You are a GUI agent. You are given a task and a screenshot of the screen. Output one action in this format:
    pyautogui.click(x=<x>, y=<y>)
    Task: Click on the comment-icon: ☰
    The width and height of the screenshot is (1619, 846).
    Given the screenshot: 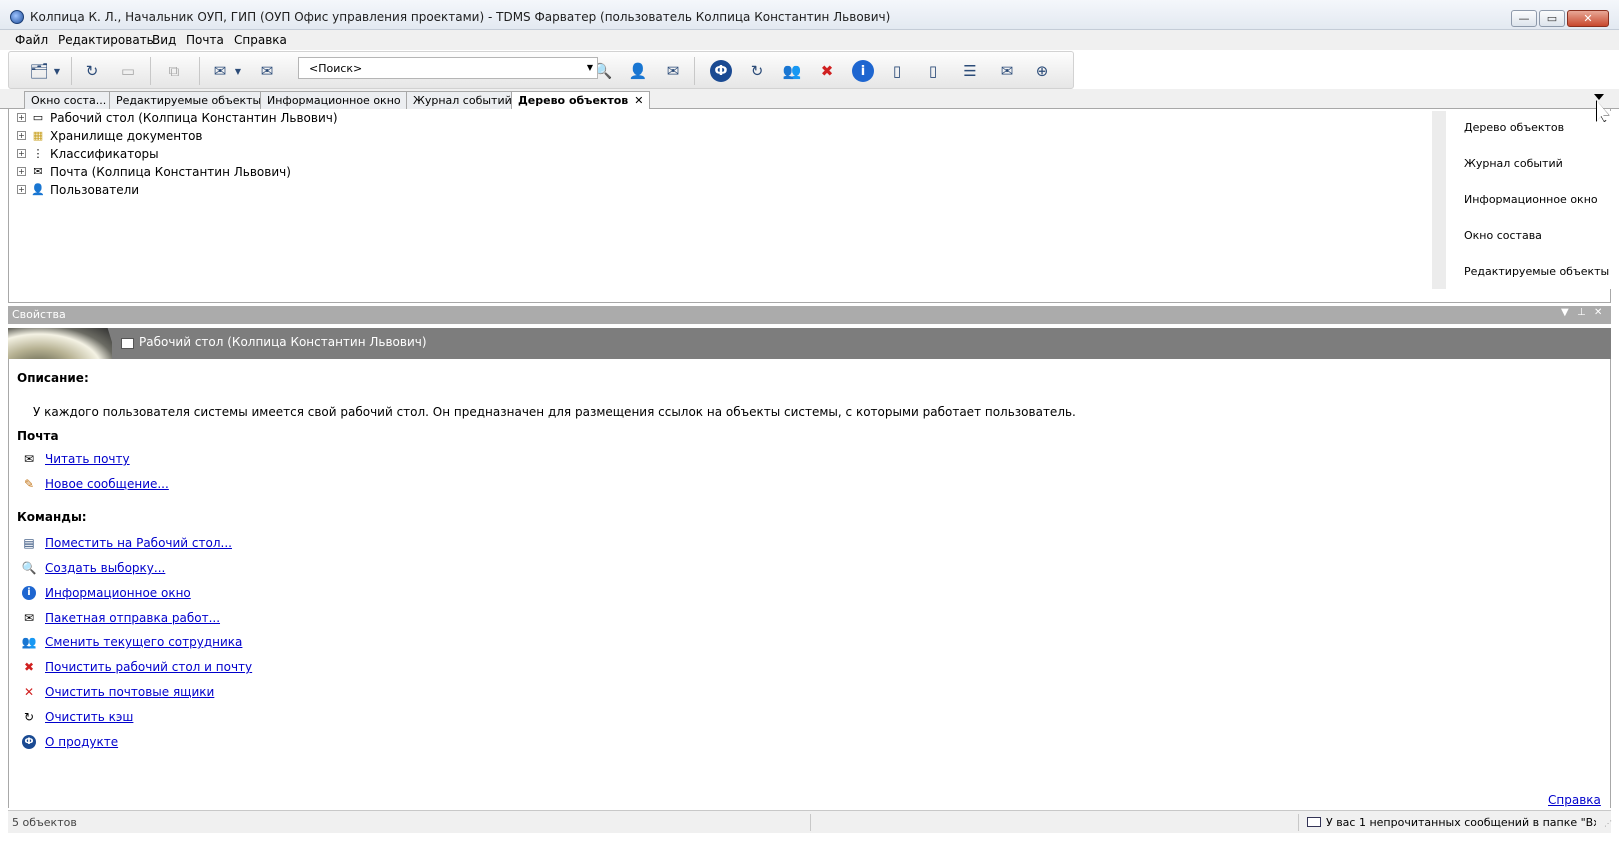 What is the action you would take?
    pyautogui.click(x=970, y=71)
    